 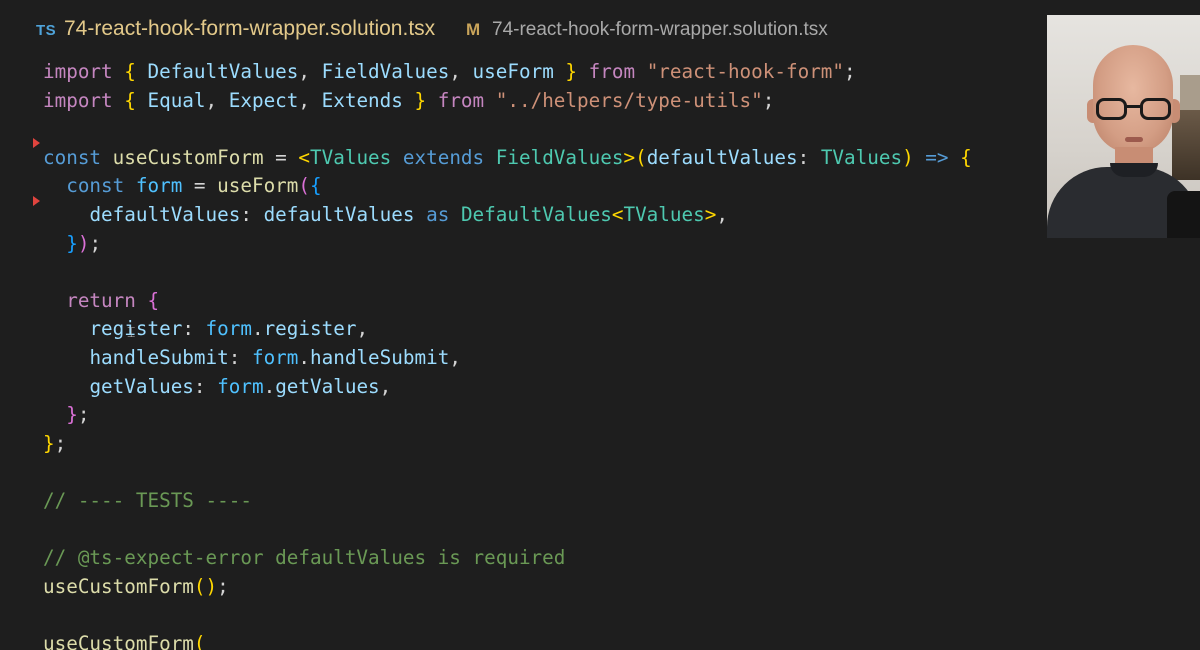 I want to click on code-token: DefaultValues, so click(x=217, y=71).